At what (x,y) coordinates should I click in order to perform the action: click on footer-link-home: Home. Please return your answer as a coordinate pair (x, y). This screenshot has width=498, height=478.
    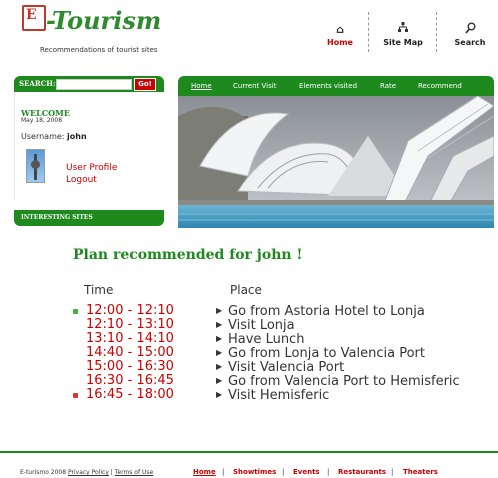
    Looking at the image, I should click on (204, 472).